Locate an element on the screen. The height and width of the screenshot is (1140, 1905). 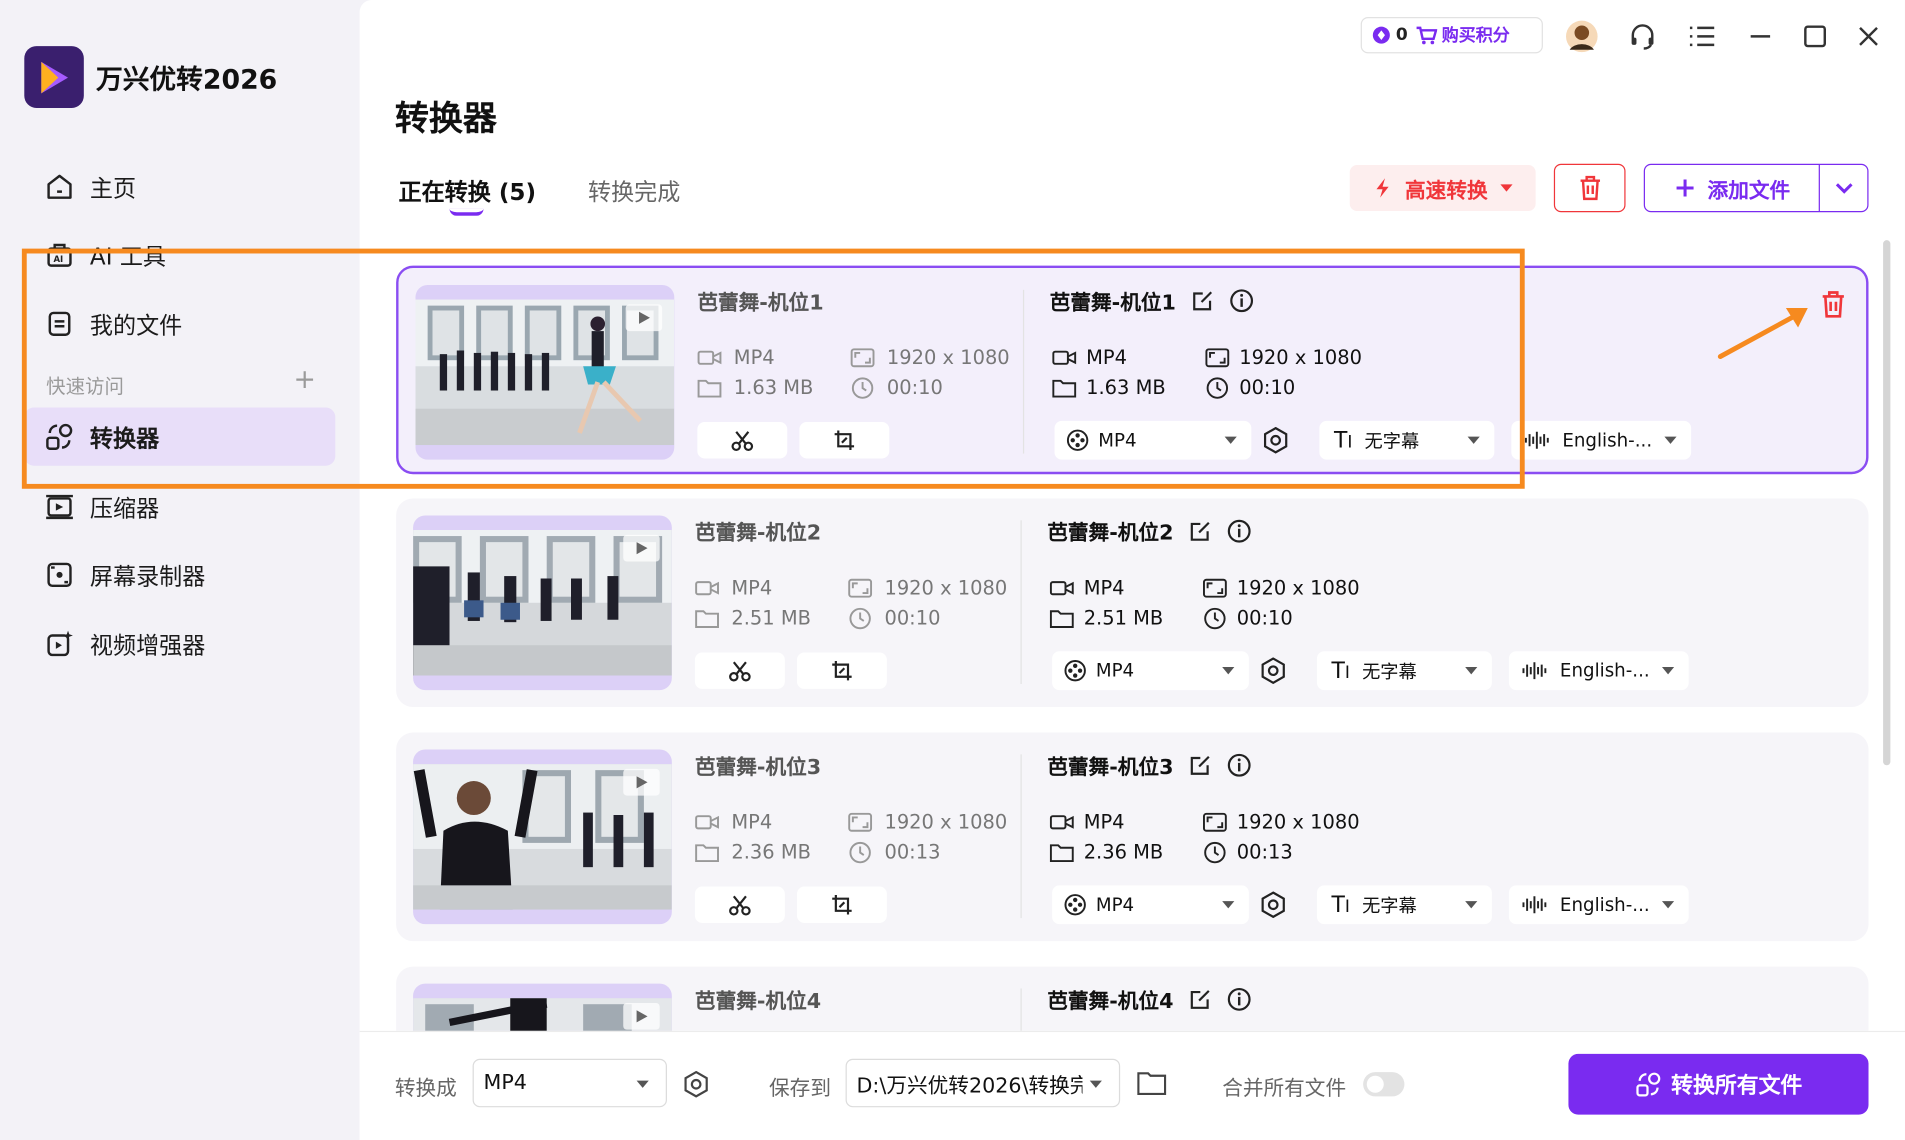
size-label: 2.51 MB is located at coordinates (1123, 618).